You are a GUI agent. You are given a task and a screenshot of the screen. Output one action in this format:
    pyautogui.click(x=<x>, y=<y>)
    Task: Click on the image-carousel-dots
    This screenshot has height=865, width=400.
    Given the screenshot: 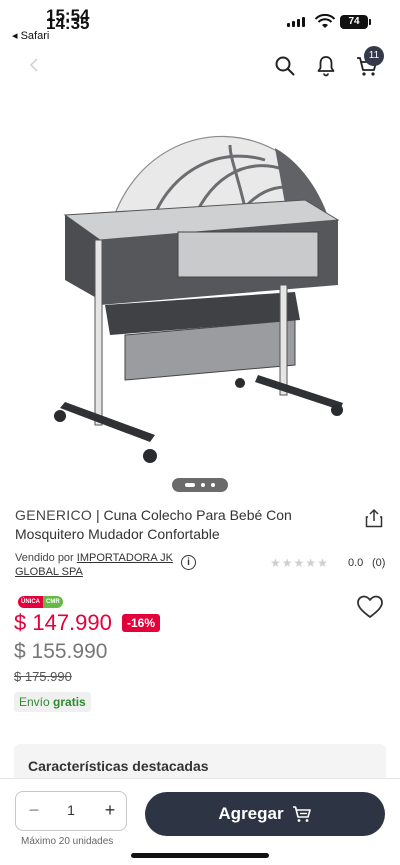 What is the action you would take?
    pyautogui.click(x=200, y=485)
    